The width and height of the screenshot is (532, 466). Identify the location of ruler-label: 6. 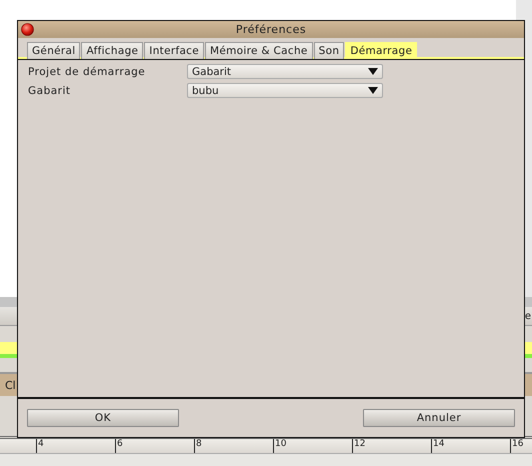
(154, 446).